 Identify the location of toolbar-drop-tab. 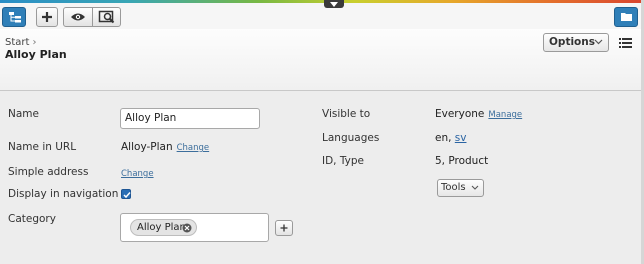
(334, 4).